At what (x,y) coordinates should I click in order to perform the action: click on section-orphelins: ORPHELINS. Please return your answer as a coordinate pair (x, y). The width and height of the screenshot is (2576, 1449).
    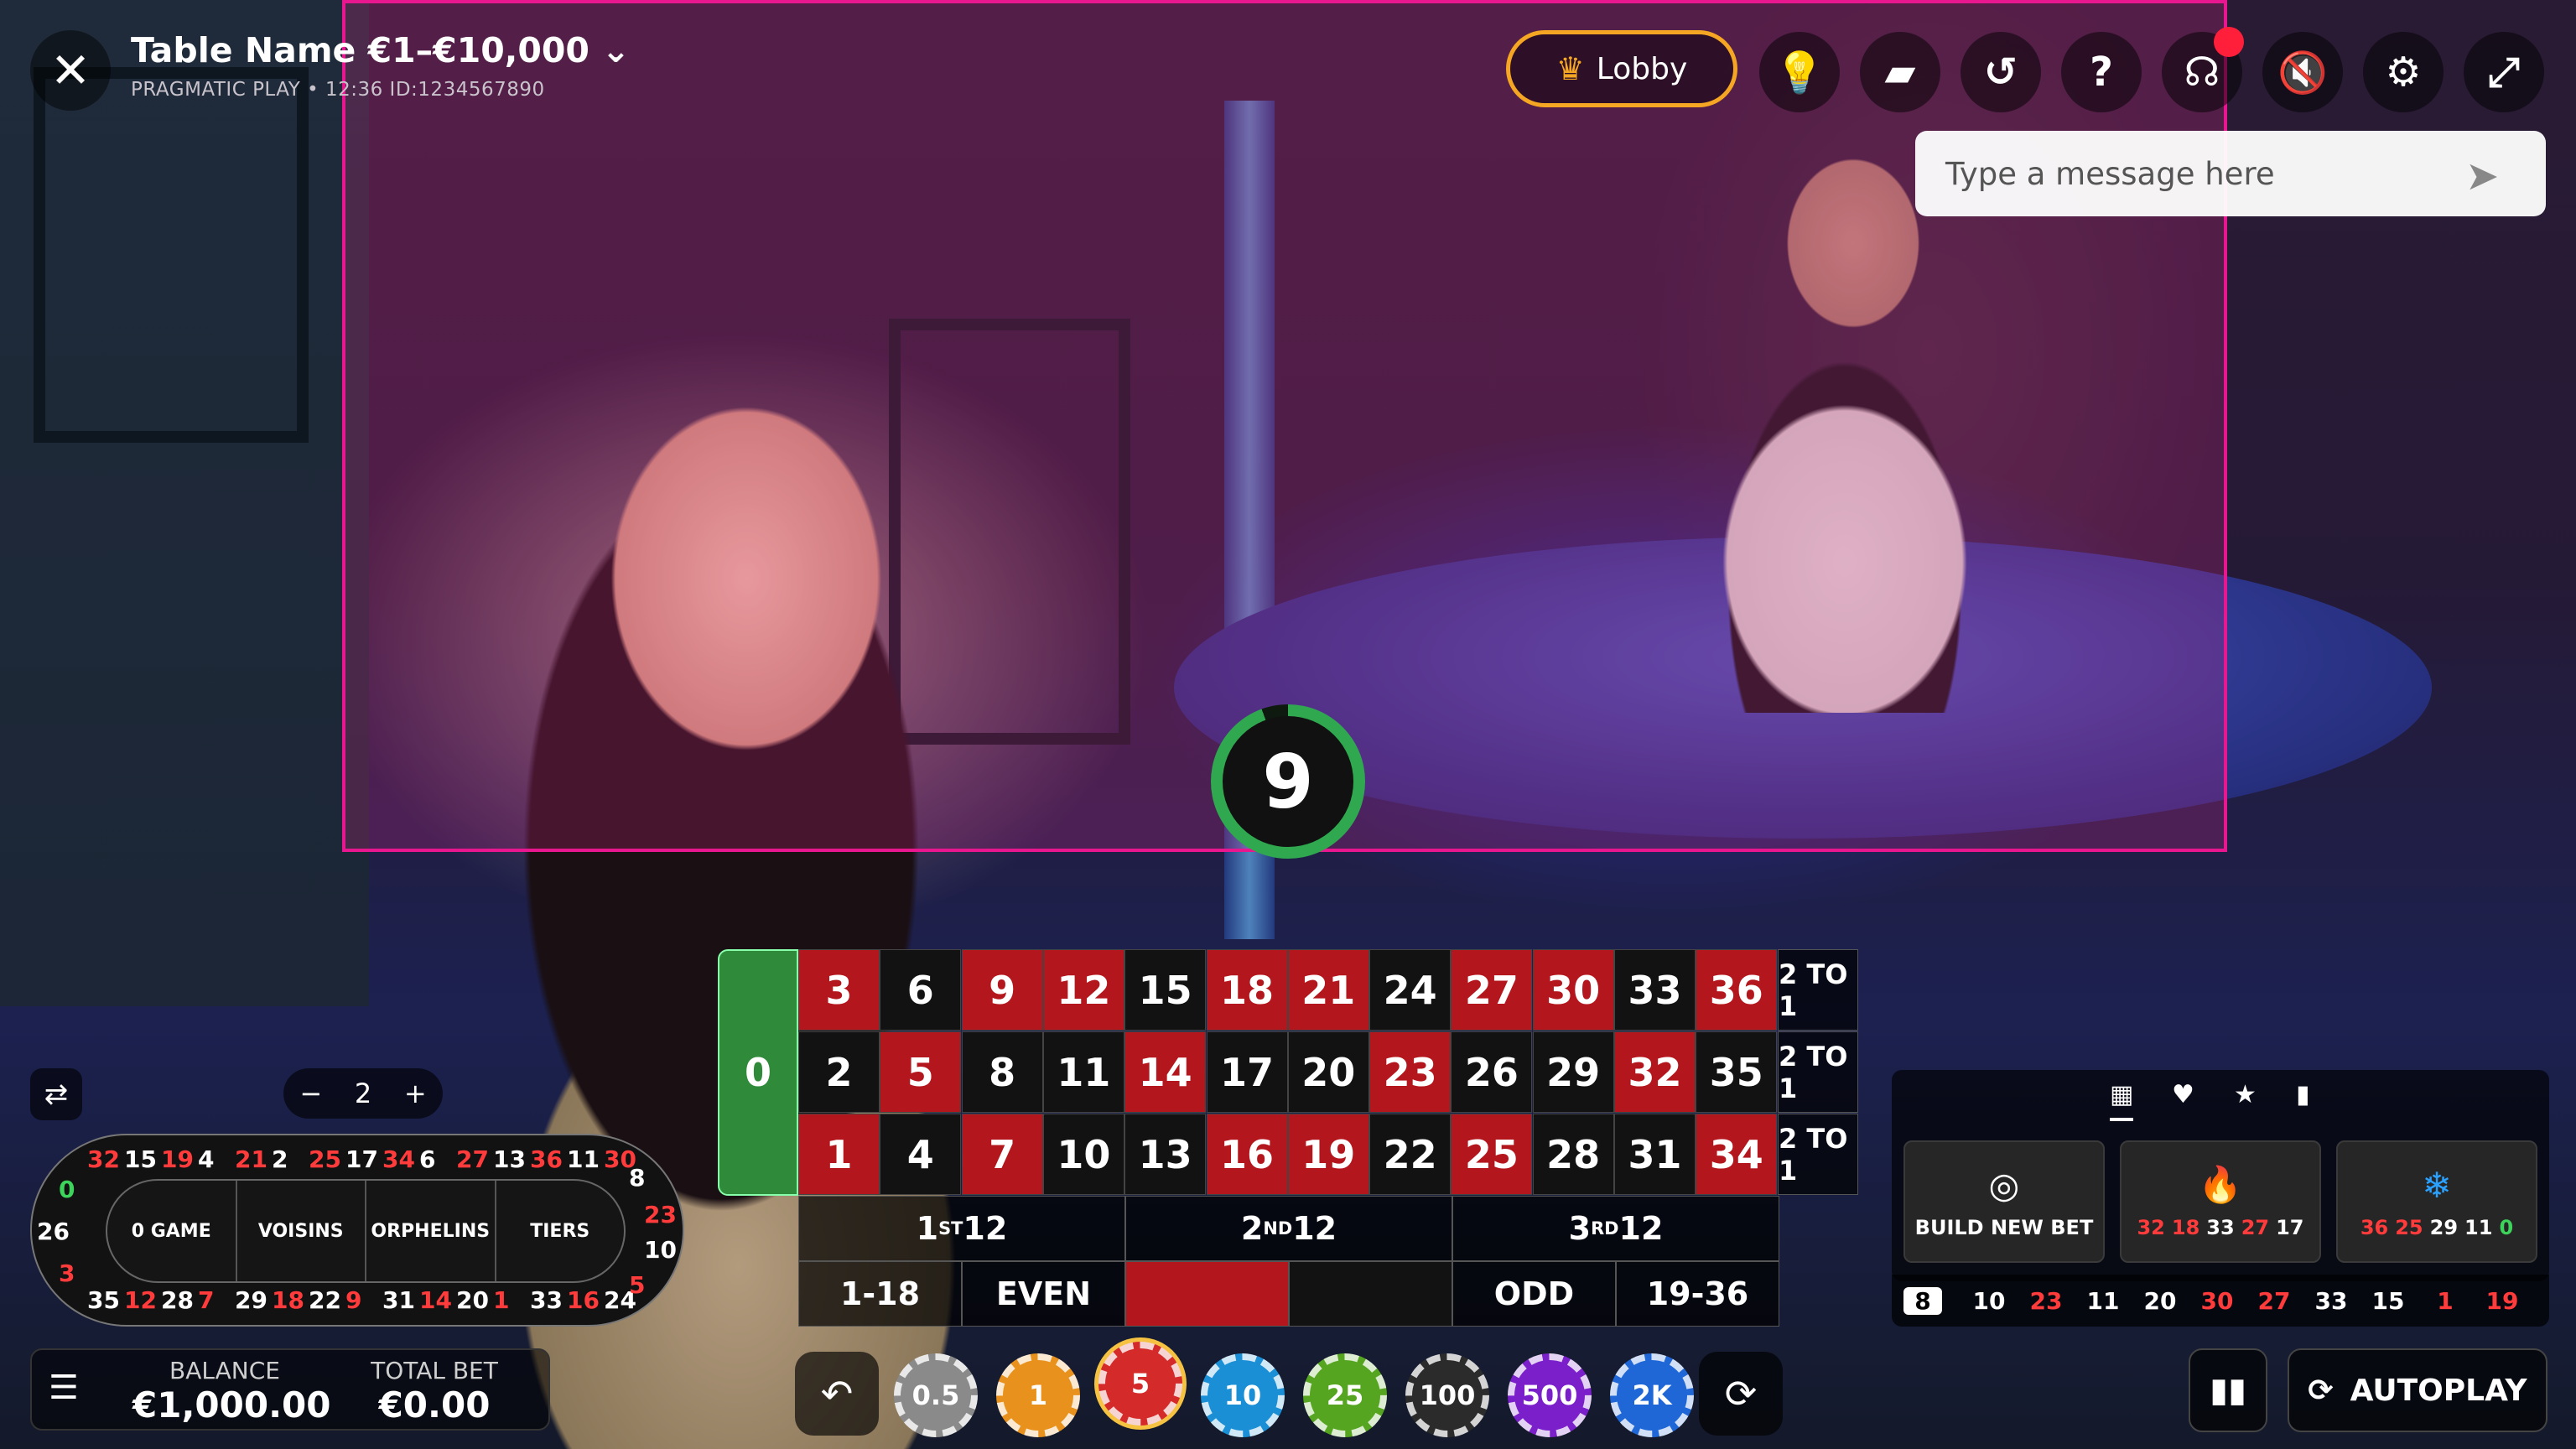
    Looking at the image, I should click on (431, 1231).